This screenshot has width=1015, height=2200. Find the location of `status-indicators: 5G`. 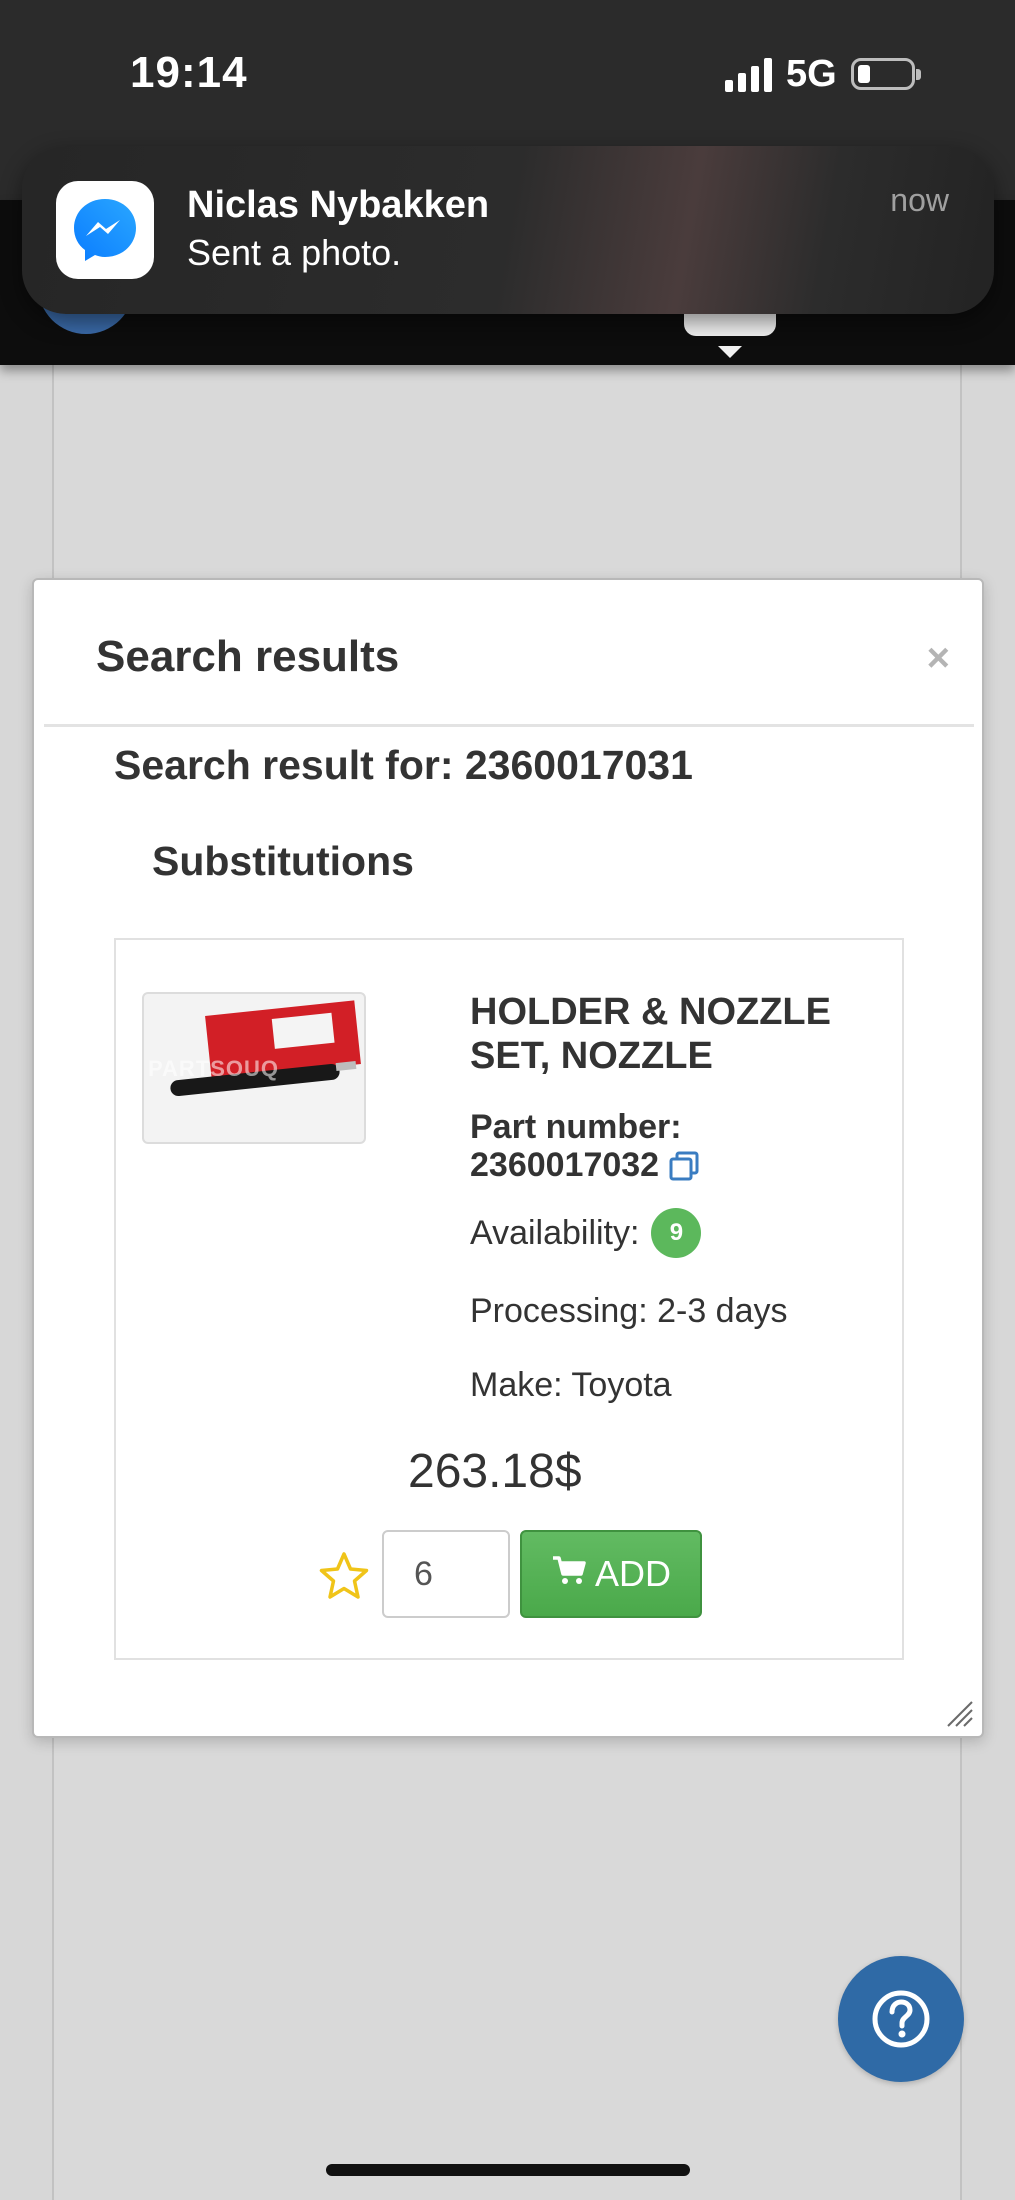

status-indicators: 5G is located at coordinates (823, 74).